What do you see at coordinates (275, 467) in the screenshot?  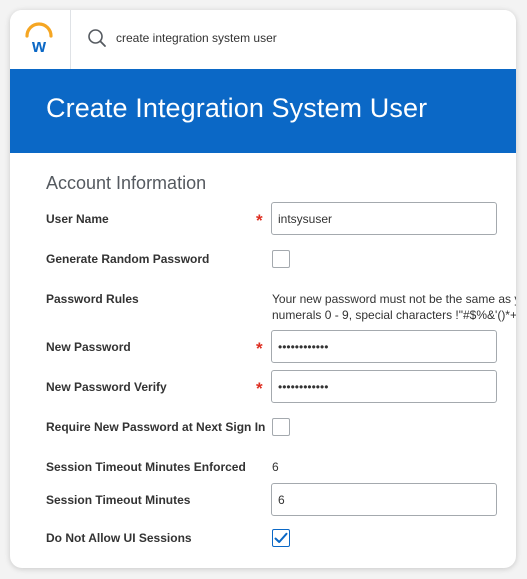 I see `session-timeout-enforced-value: 6` at bounding box center [275, 467].